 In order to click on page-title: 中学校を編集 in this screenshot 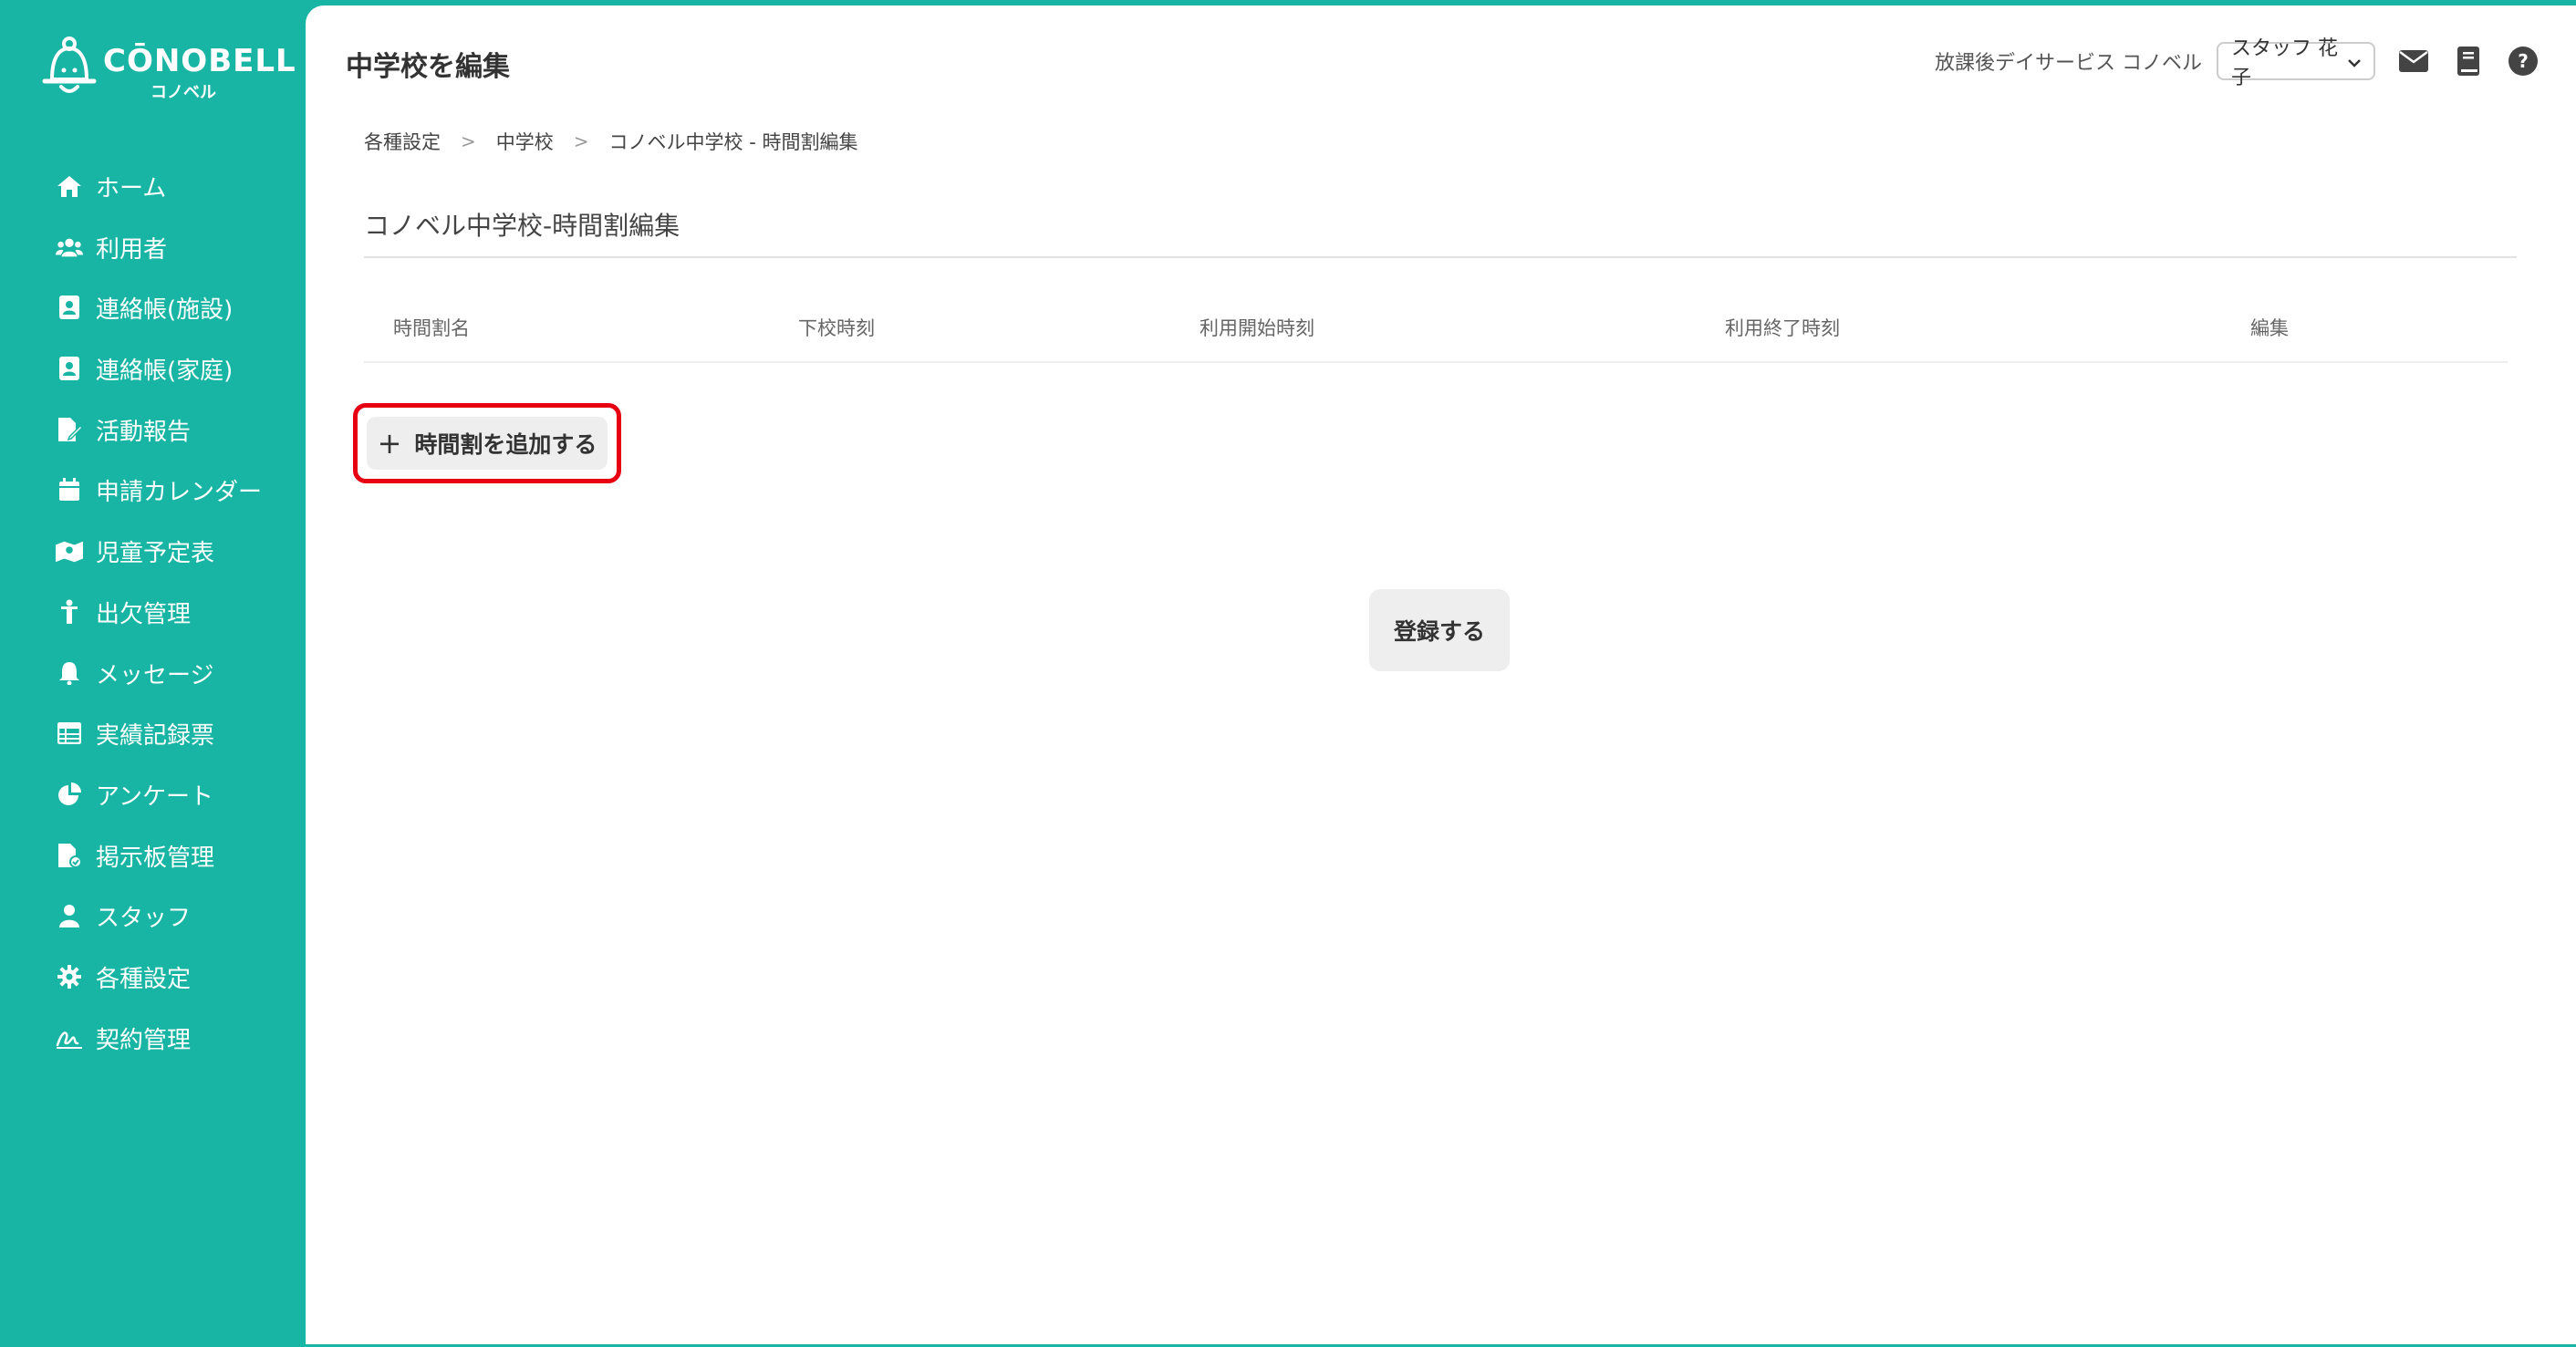, I will do `click(428, 67)`.